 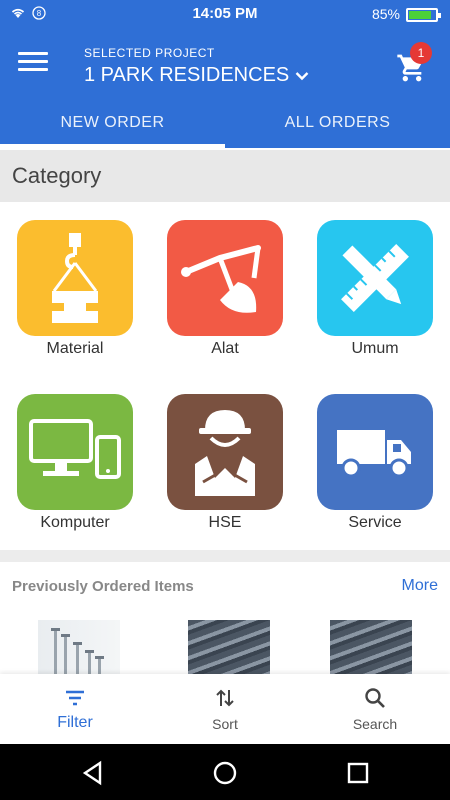 I want to click on sort-button: Sort, so click(x=225, y=709).